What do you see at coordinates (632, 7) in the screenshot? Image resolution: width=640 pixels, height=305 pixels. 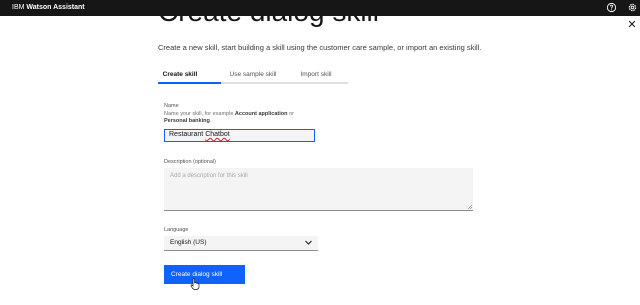 I see `settings-icon` at bounding box center [632, 7].